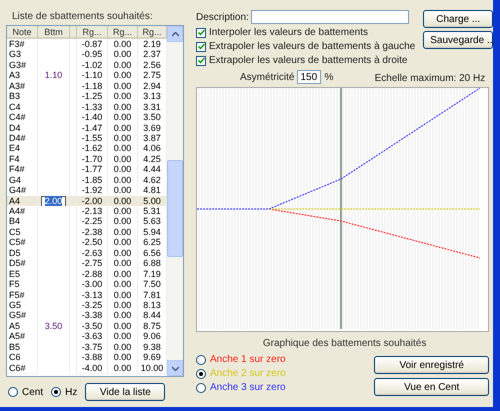 The height and width of the screenshot is (411, 500). What do you see at coordinates (87, 138) in the screenshot?
I see `table-row: D4# -1.55 0.00 3.87` at bounding box center [87, 138].